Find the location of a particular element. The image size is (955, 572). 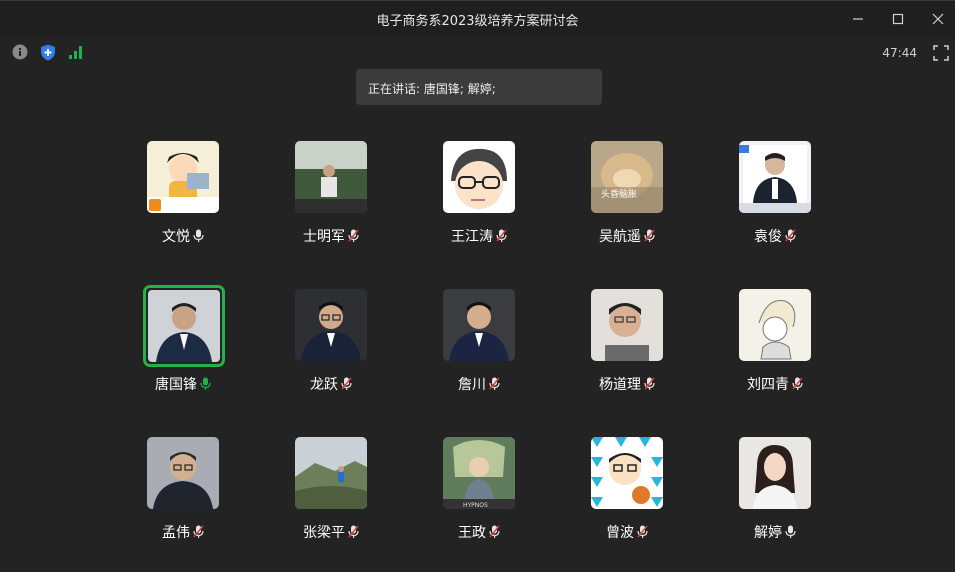

participant-name-label: 吴航遥 is located at coordinates (620, 237).